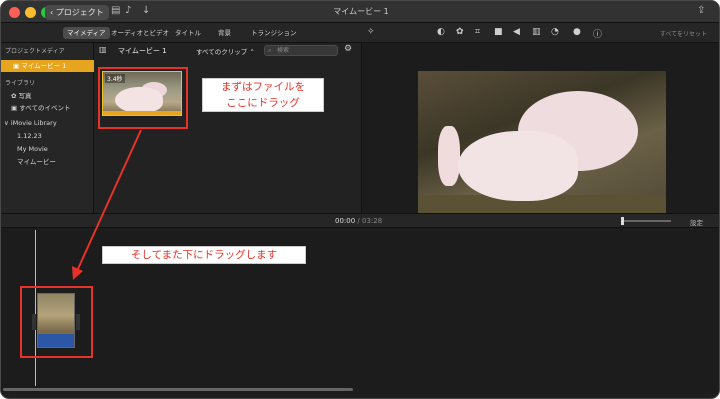 Image resolution: width=720 pixels, height=399 pixels. I want to click on drag-arrow-line, so click(109, 200).